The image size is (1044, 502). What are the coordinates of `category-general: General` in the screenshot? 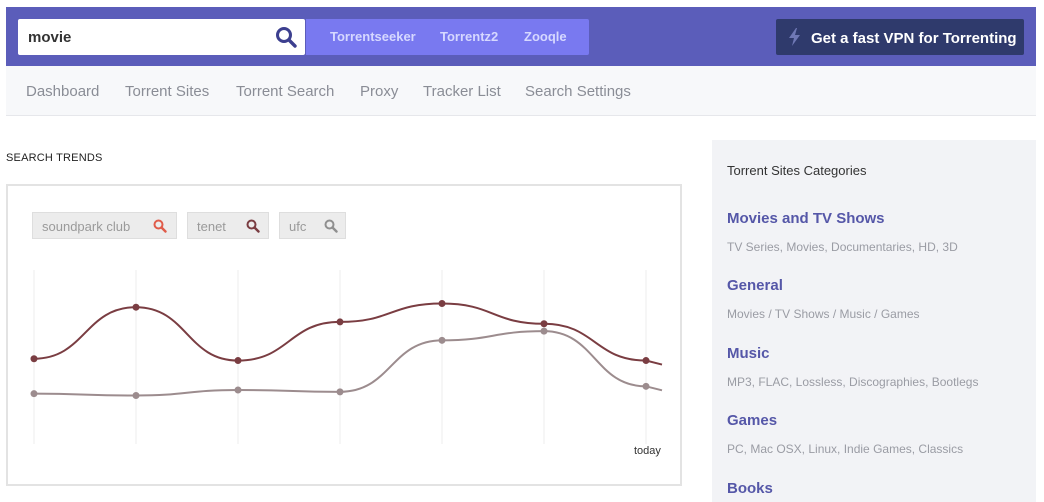 It's located at (755, 285).